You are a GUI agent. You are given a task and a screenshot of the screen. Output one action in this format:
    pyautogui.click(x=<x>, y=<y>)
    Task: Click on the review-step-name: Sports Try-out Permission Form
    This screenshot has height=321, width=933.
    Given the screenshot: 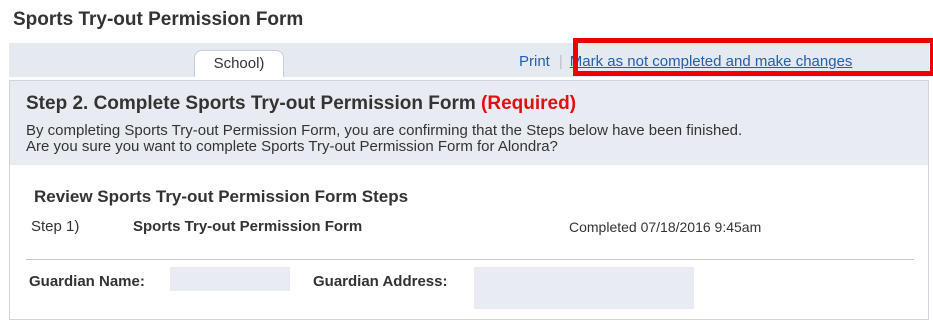 What is the action you would take?
    pyautogui.click(x=248, y=226)
    